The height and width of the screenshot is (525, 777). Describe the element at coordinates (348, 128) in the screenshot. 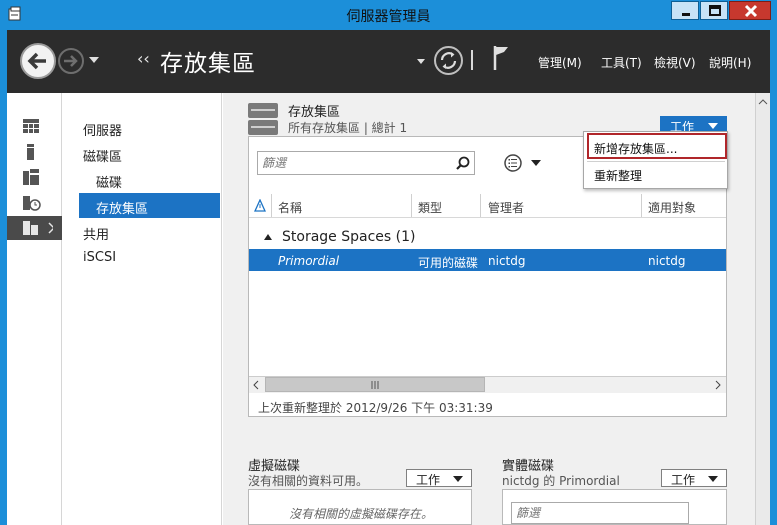

I see `pools-section-subtitle: 所有存放集區 | 總計 1` at that location.